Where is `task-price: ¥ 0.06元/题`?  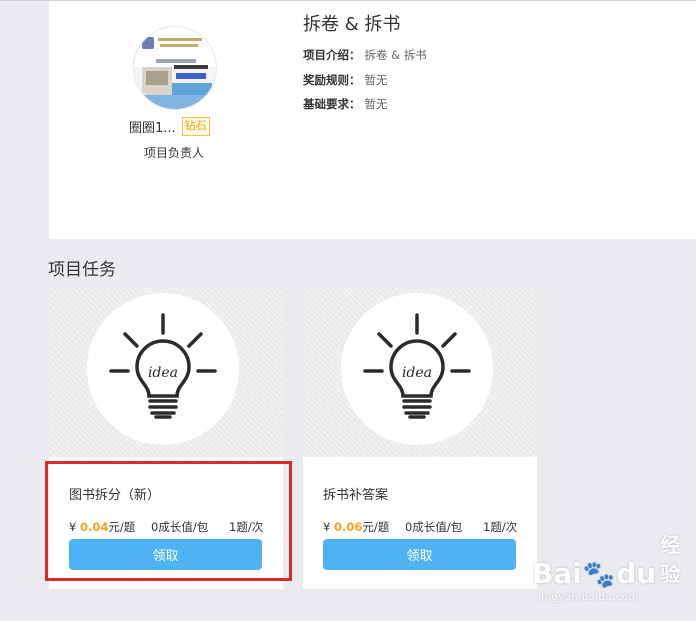
task-price: ¥ 0.06元/题 is located at coordinates (356, 527).